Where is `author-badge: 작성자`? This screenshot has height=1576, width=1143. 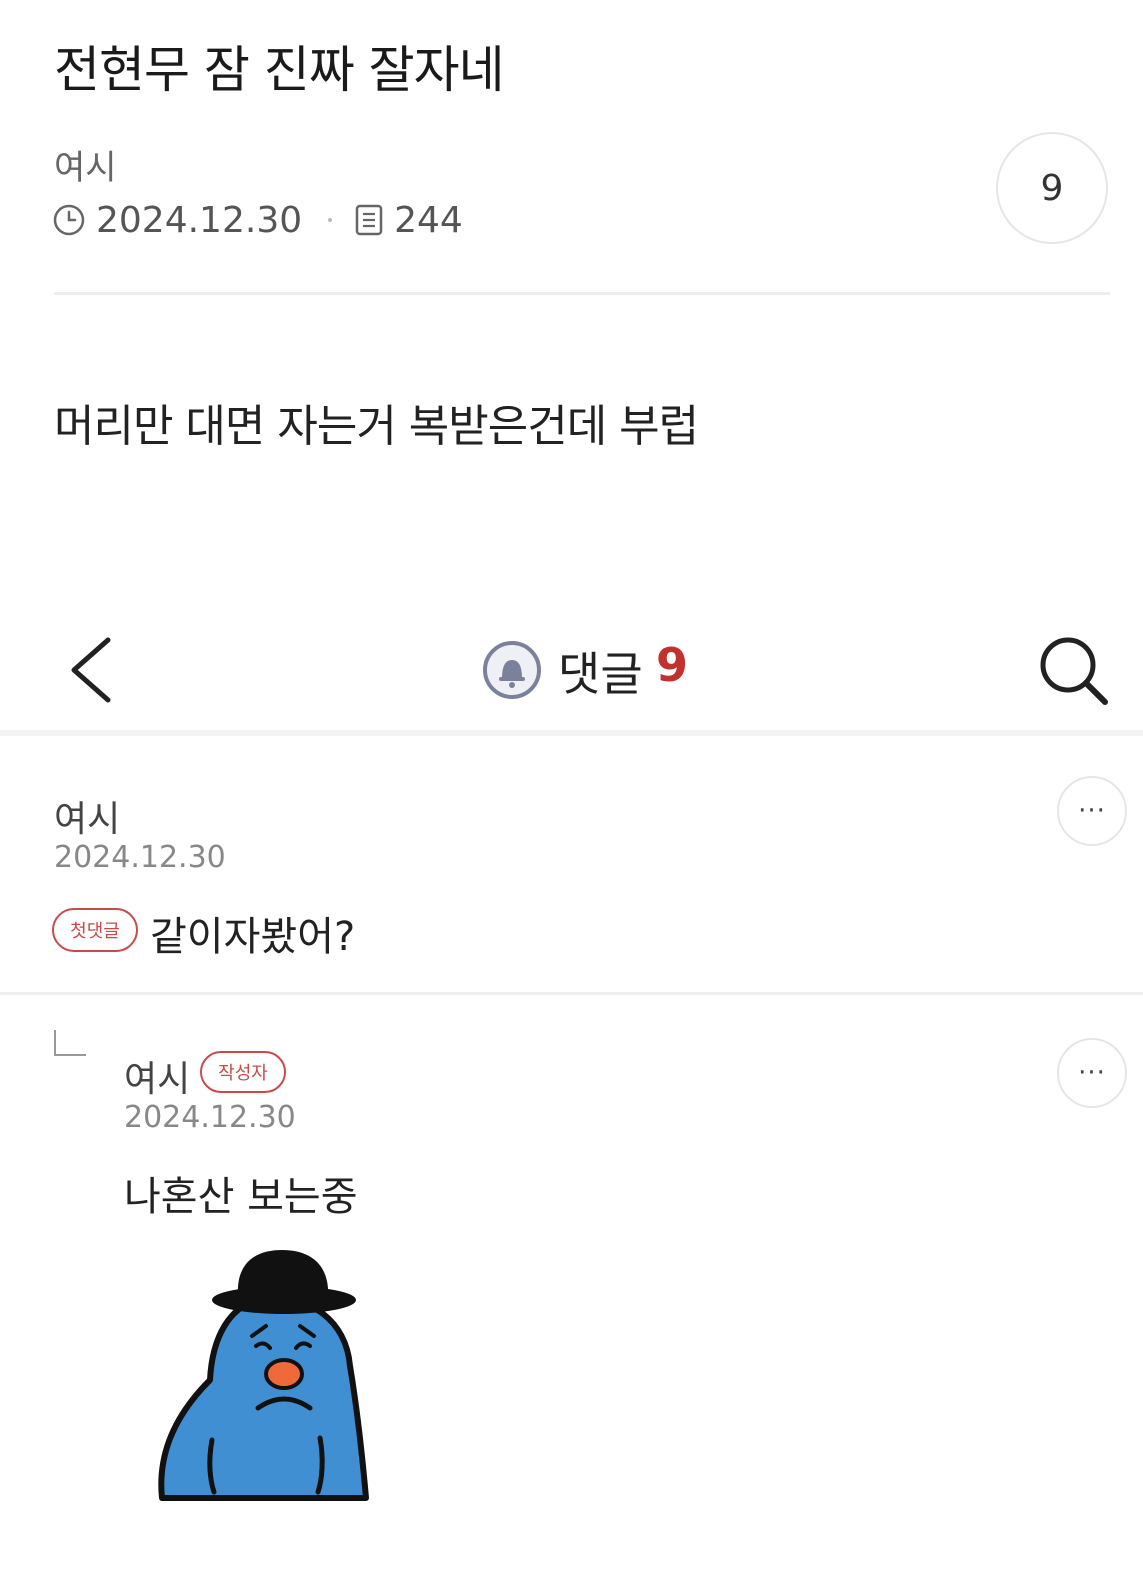 author-badge: 작성자 is located at coordinates (243, 1072).